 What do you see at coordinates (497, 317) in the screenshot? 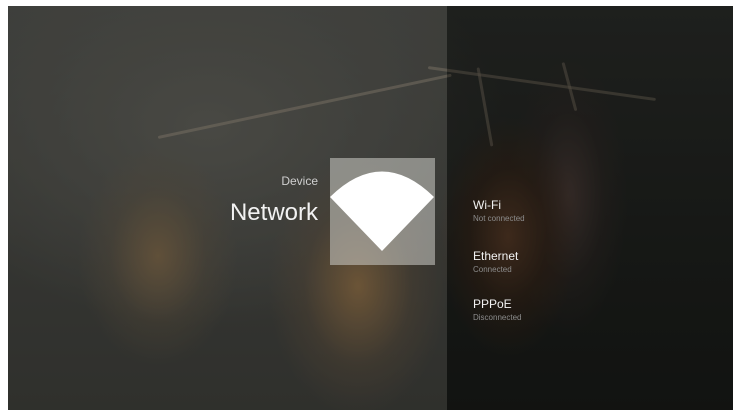
I see `menu-item-status: Disconnected` at bounding box center [497, 317].